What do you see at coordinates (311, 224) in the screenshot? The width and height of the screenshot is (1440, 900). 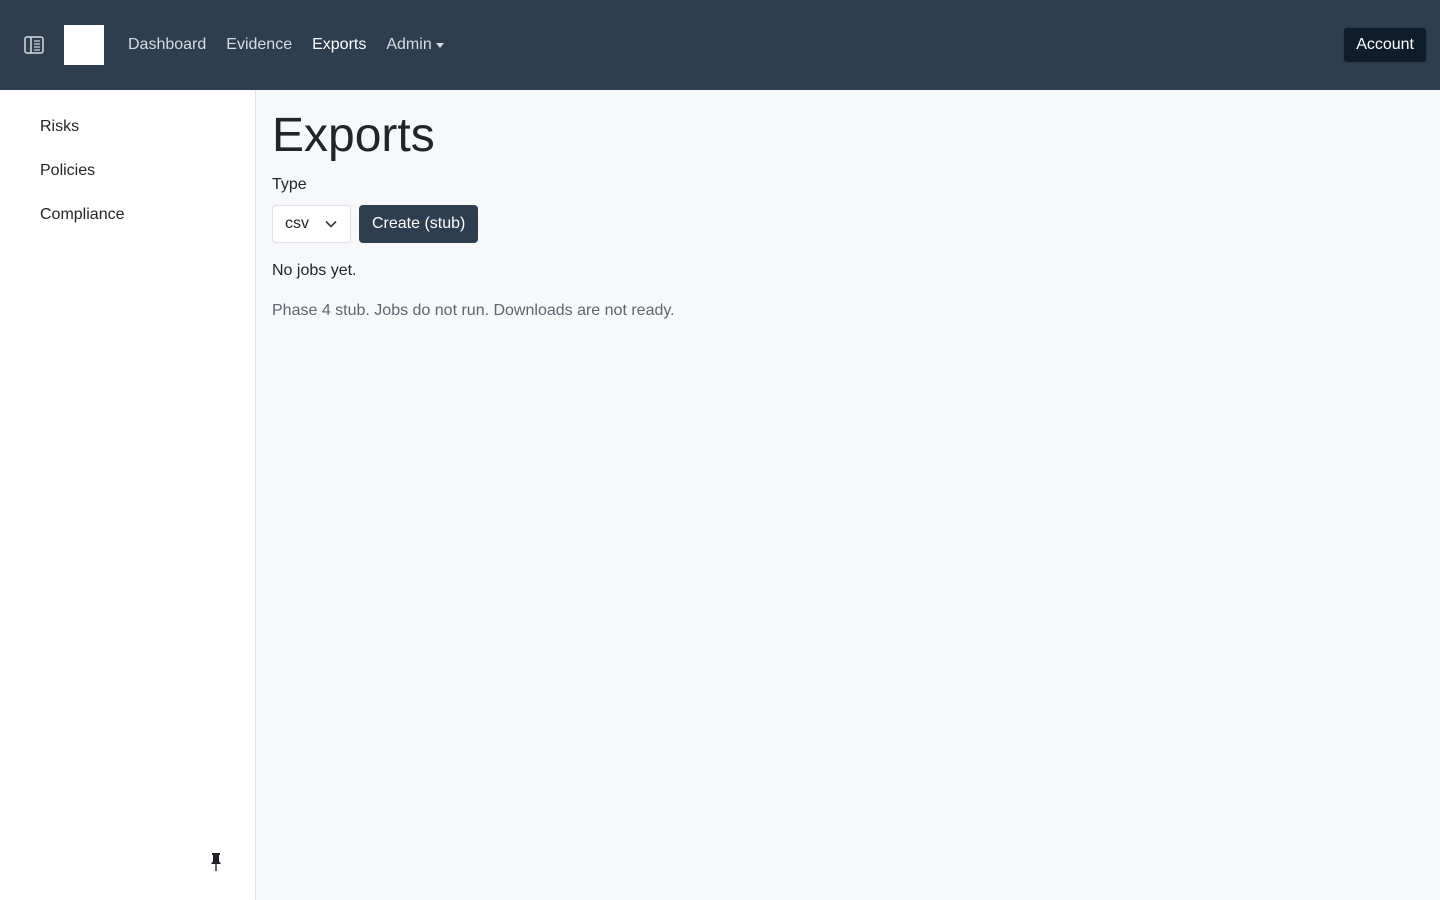 I see `type-select: csv` at bounding box center [311, 224].